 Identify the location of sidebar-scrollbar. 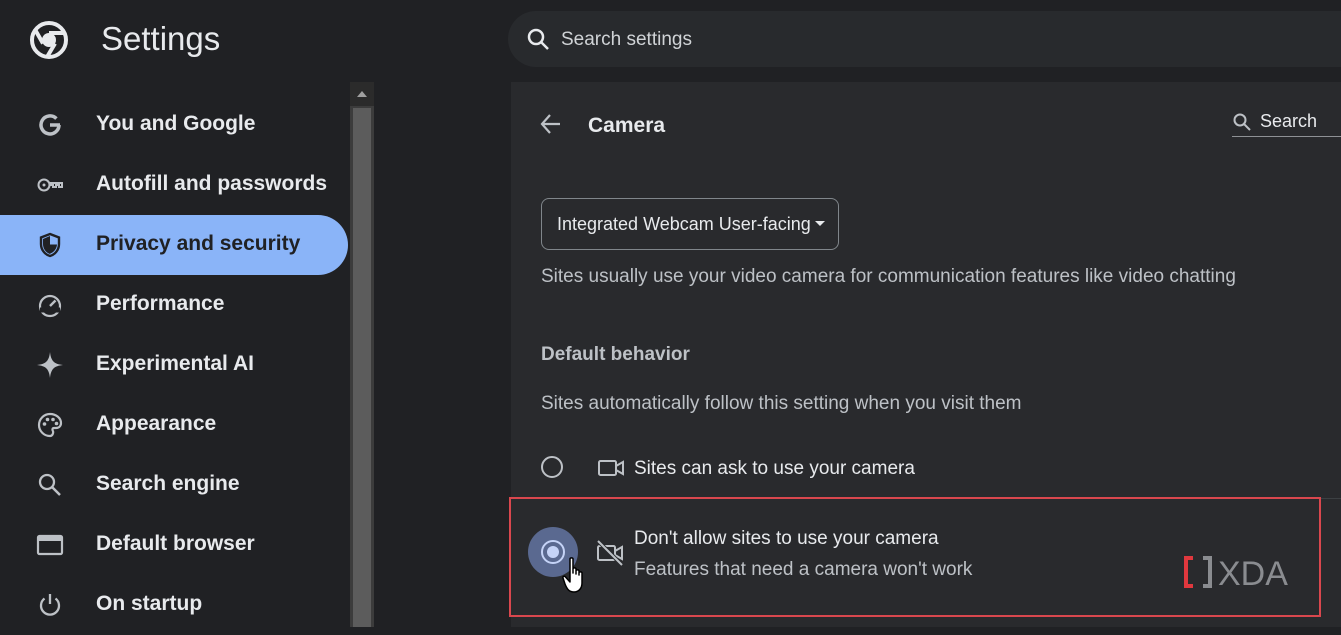
(362, 354).